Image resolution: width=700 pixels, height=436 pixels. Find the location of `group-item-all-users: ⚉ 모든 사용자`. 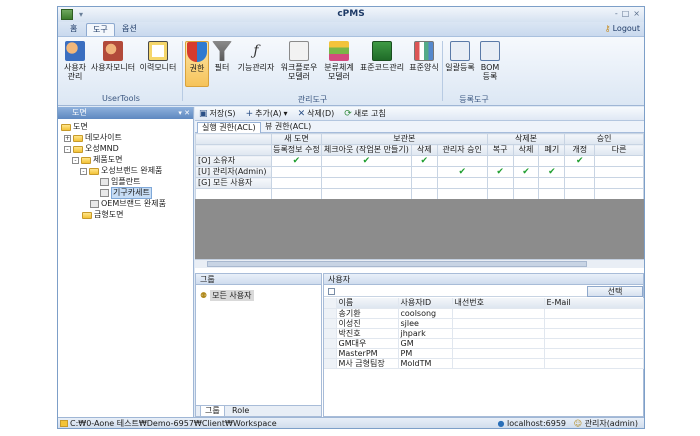

group-item-all-users: ⚉ 모든 사용자 is located at coordinates (227, 295).